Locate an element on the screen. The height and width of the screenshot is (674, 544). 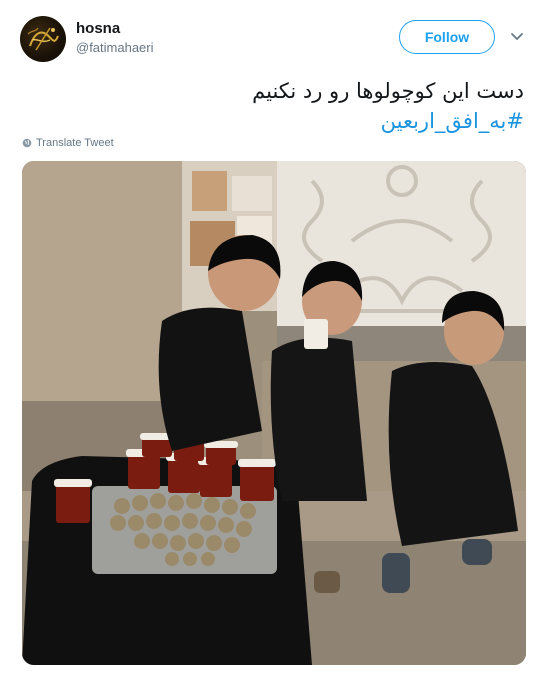
avatar is located at coordinates (43, 39).